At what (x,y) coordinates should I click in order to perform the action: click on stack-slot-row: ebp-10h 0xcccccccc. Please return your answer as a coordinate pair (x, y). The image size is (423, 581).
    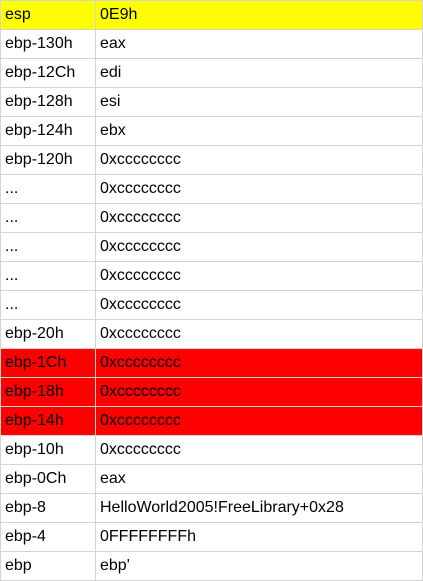
    Looking at the image, I should click on (211, 450).